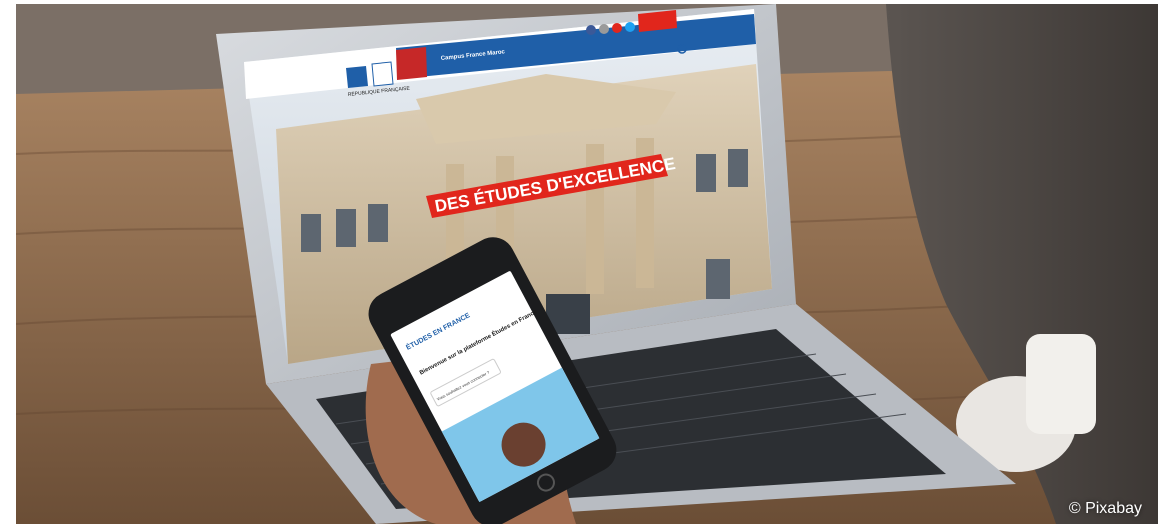 Image resolution: width=1164 pixels, height=528 pixels. I want to click on republique-francaise-logo-icon, so click(357, 77).